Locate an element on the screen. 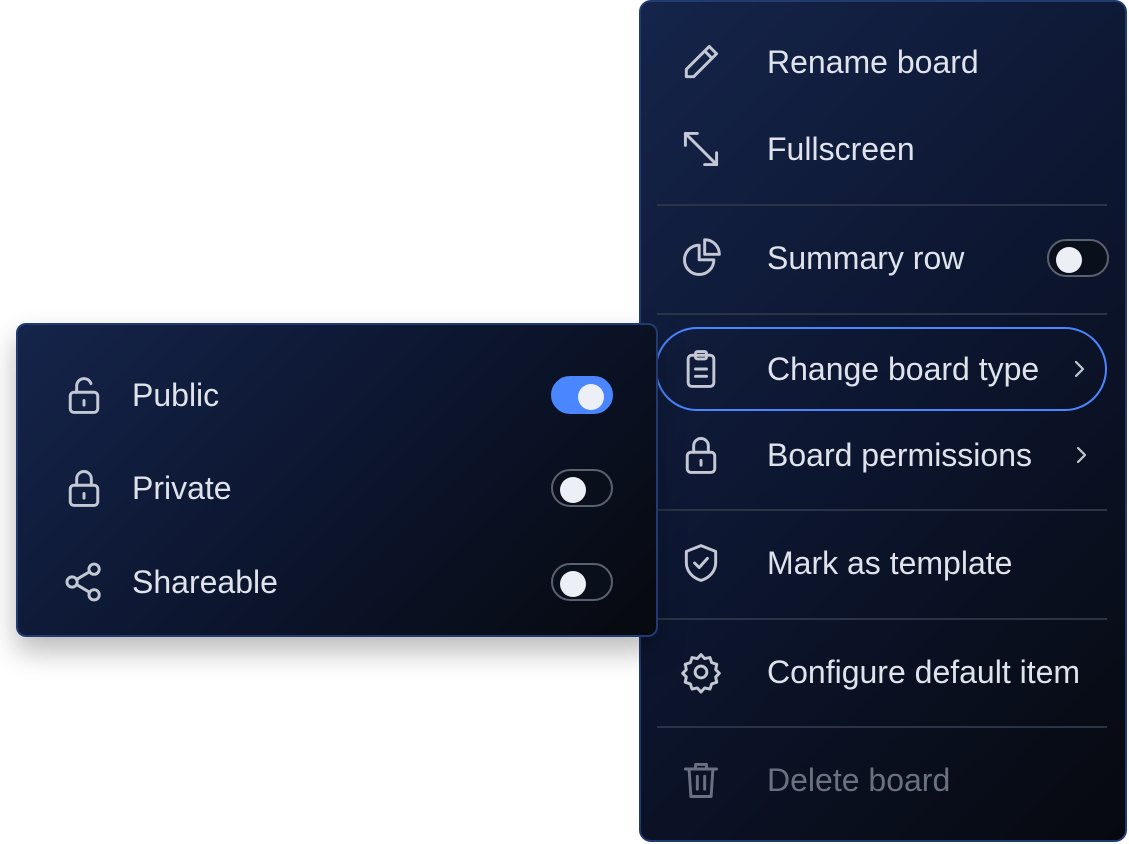 The width and height of the screenshot is (1129, 844). option-label: Public is located at coordinates (176, 394).